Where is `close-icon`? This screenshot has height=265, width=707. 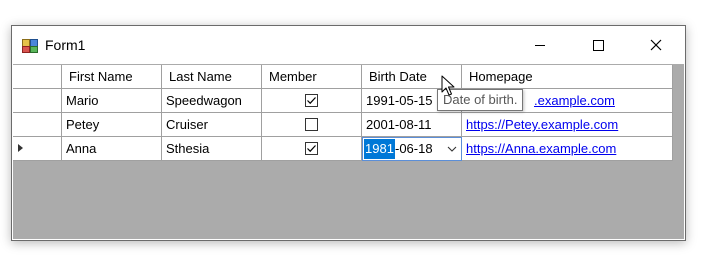 close-icon is located at coordinates (656, 45).